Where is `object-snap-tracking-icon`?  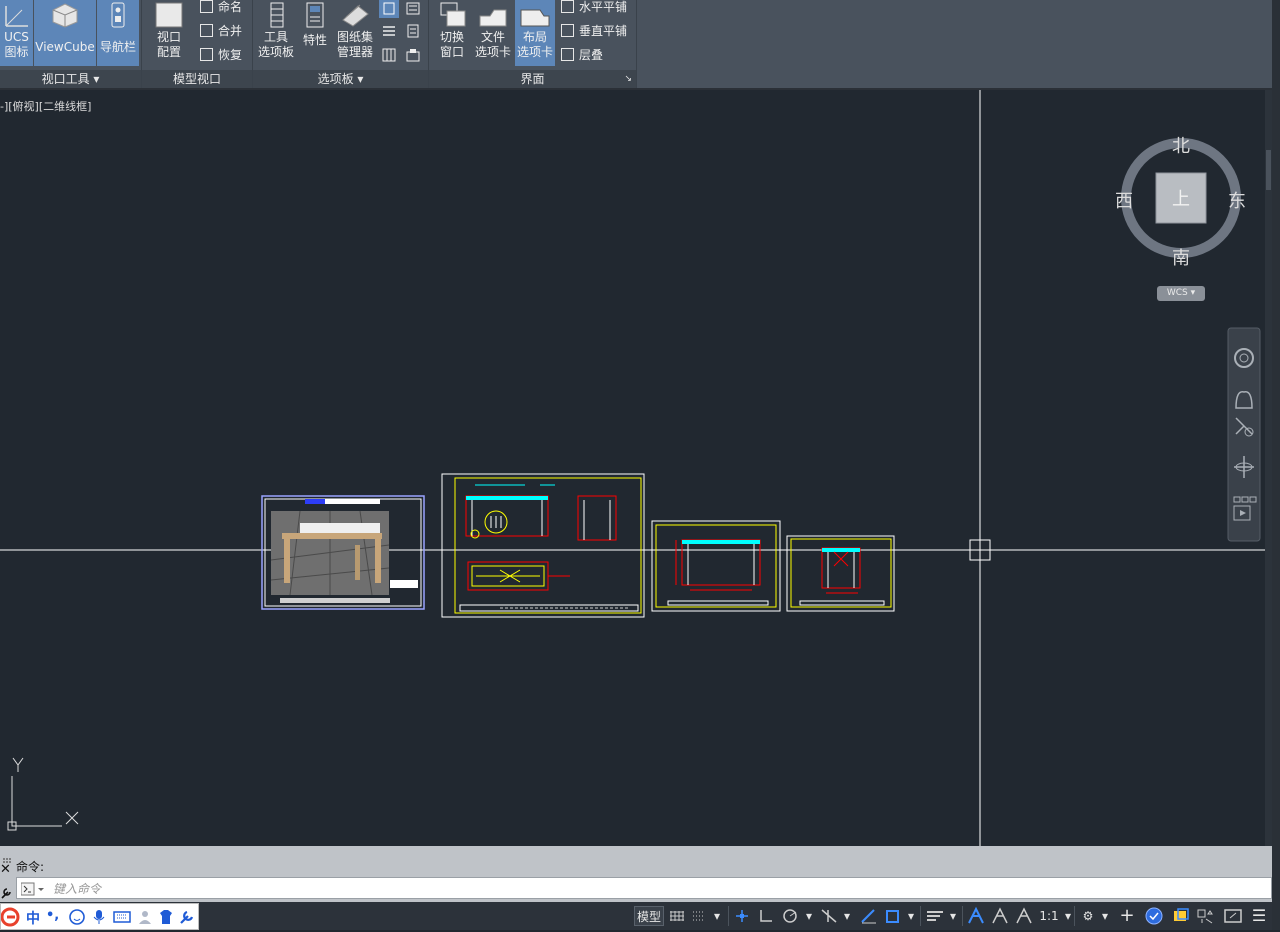 object-snap-tracking-icon is located at coordinates (869, 916).